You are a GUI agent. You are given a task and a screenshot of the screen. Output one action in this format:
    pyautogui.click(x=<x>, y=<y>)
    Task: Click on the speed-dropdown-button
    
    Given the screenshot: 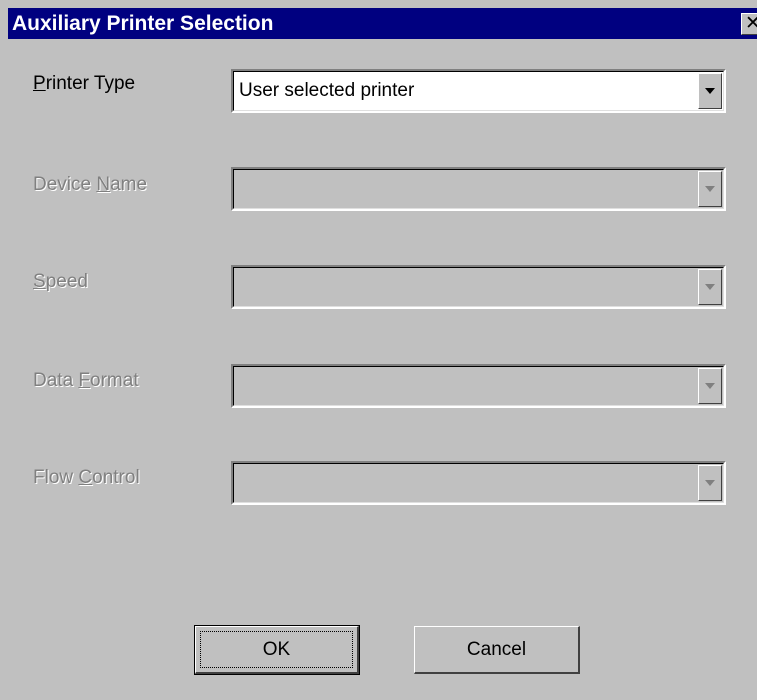 What is the action you would take?
    pyautogui.click(x=710, y=287)
    